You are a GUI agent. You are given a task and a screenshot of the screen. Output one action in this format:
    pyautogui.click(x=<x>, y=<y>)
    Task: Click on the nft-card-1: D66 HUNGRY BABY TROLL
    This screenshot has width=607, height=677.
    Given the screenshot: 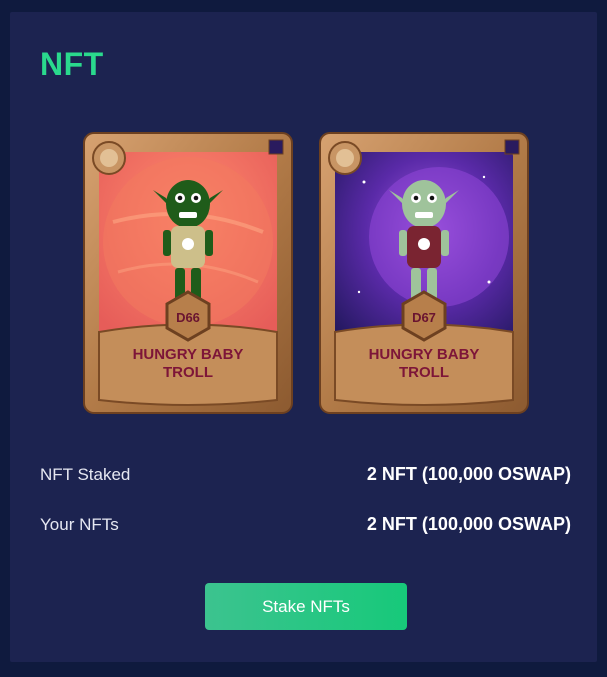 What is the action you would take?
    pyautogui.click(x=188, y=273)
    